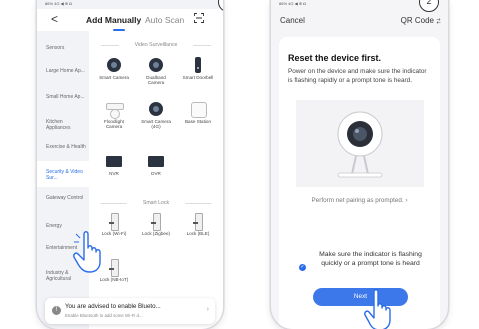  I want to click on device-dualband-camera: Dualband Camera, so click(156, 71).